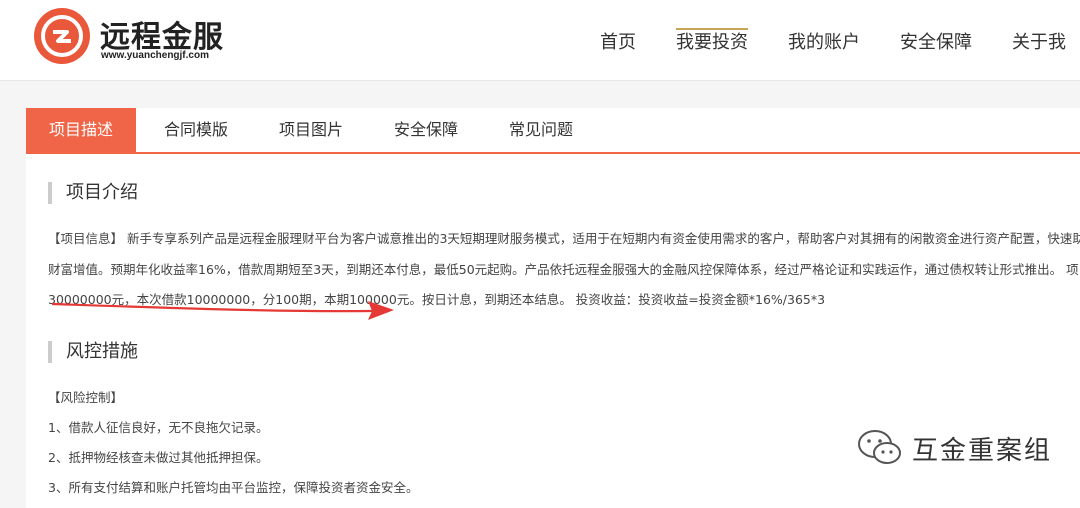 This screenshot has width=1080, height=508. I want to click on nav-security: 安全保障, so click(936, 26).